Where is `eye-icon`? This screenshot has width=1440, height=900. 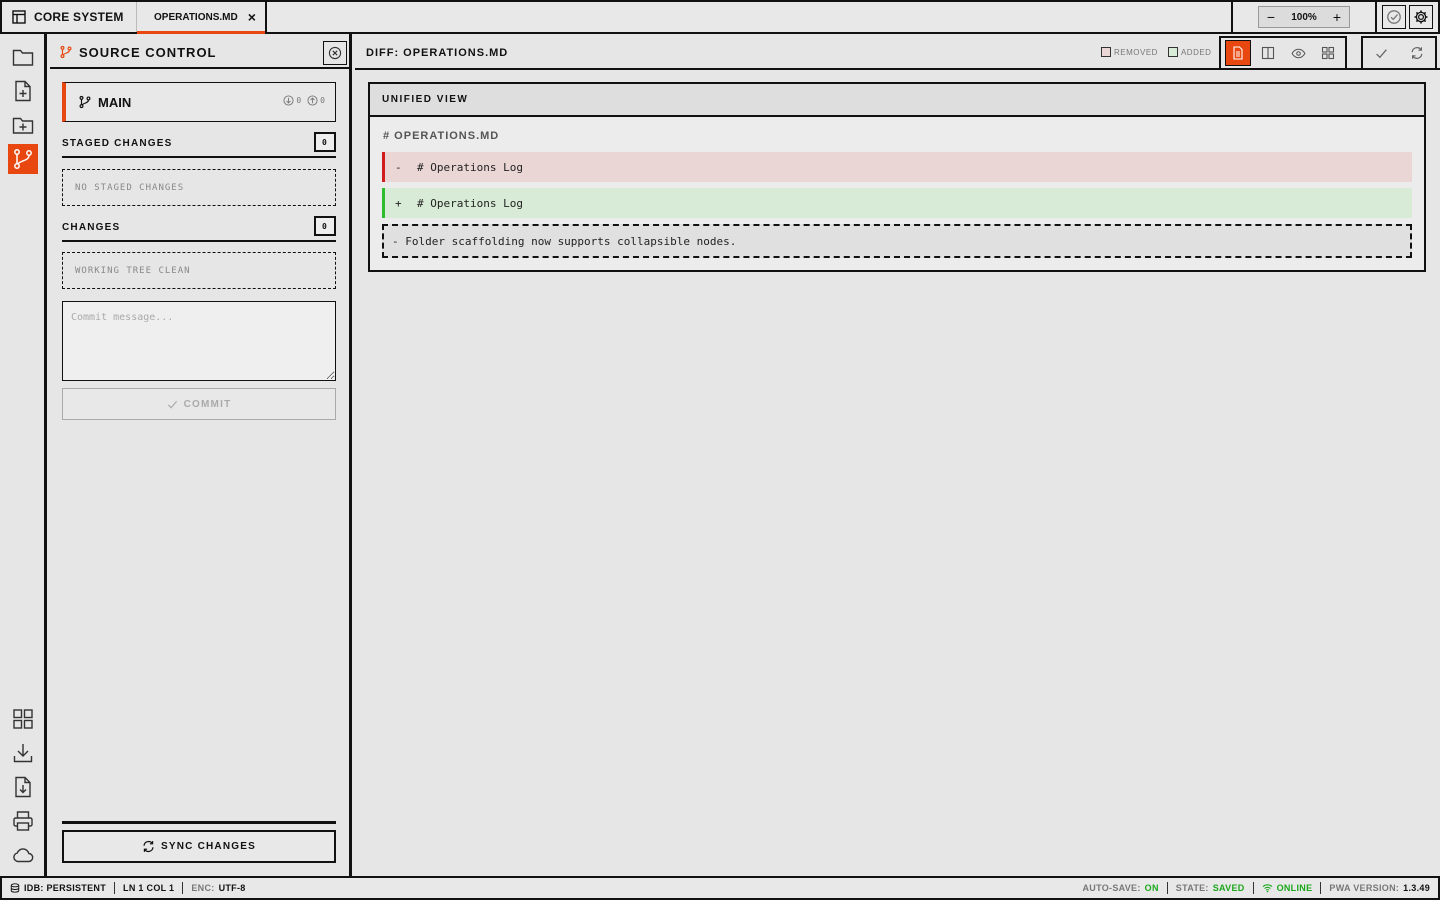 eye-icon is located at coordinates (1298, 53).